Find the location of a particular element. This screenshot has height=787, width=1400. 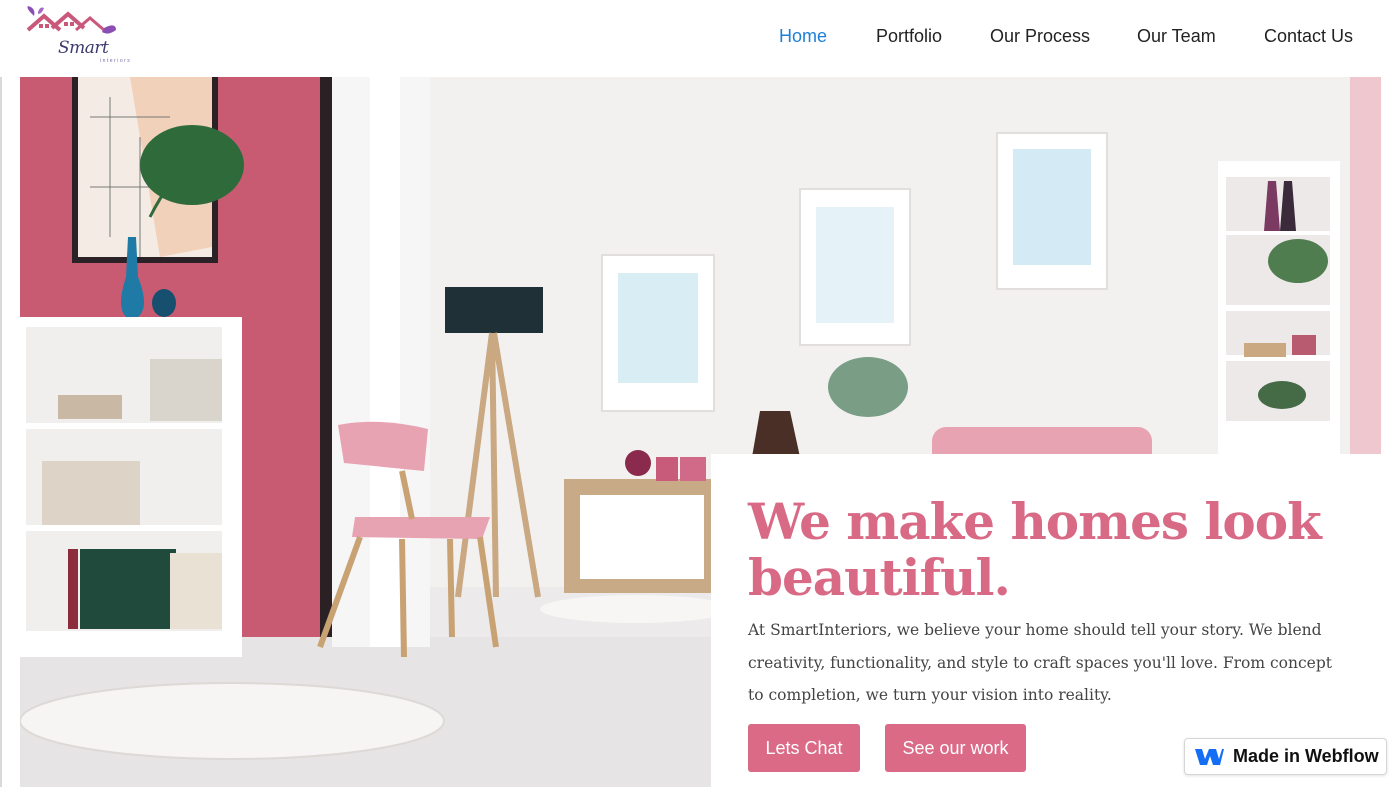

logo-subtext: interiors is located at coordinates (116, 61).